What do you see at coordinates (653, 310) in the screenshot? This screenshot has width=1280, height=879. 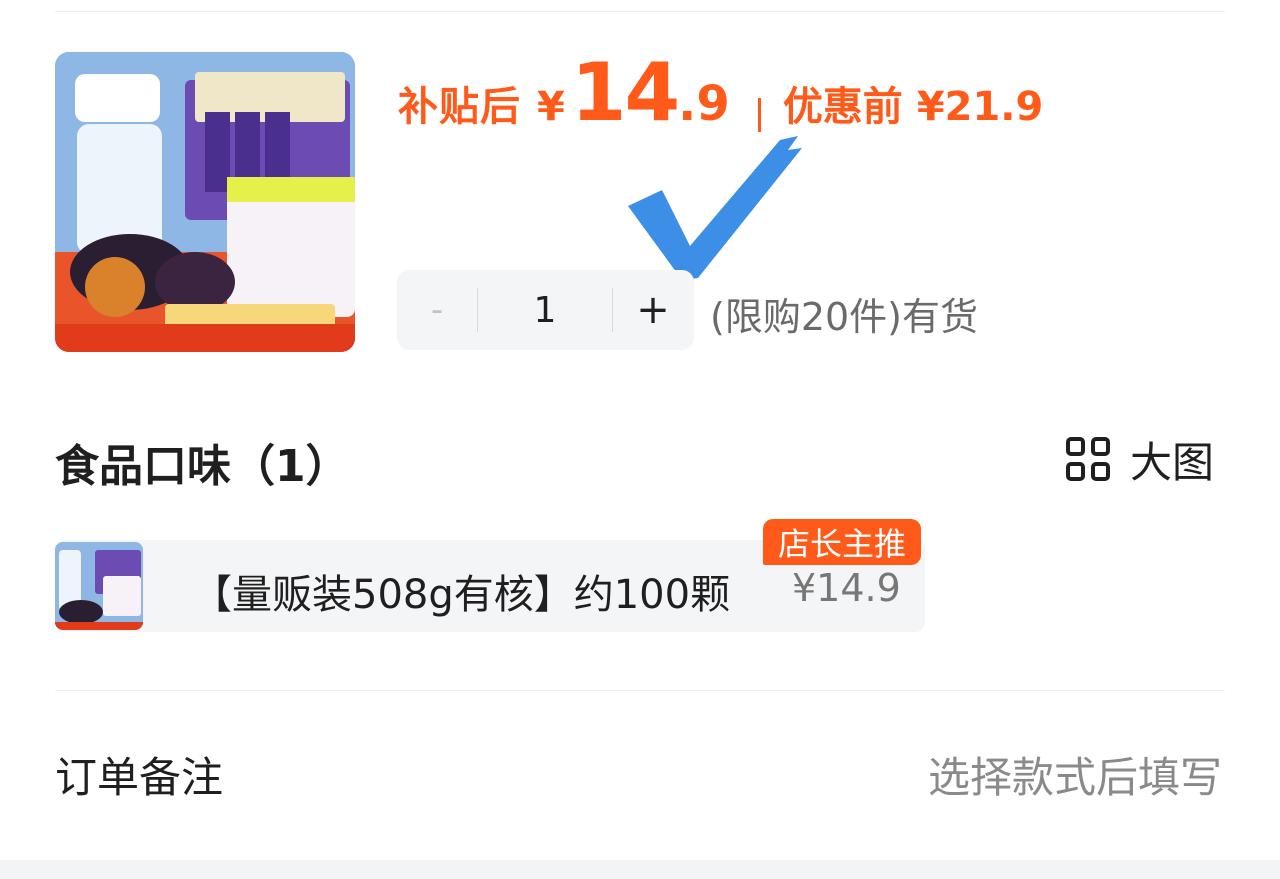 I see `increase-button: +` at bounding box center [653, 310].